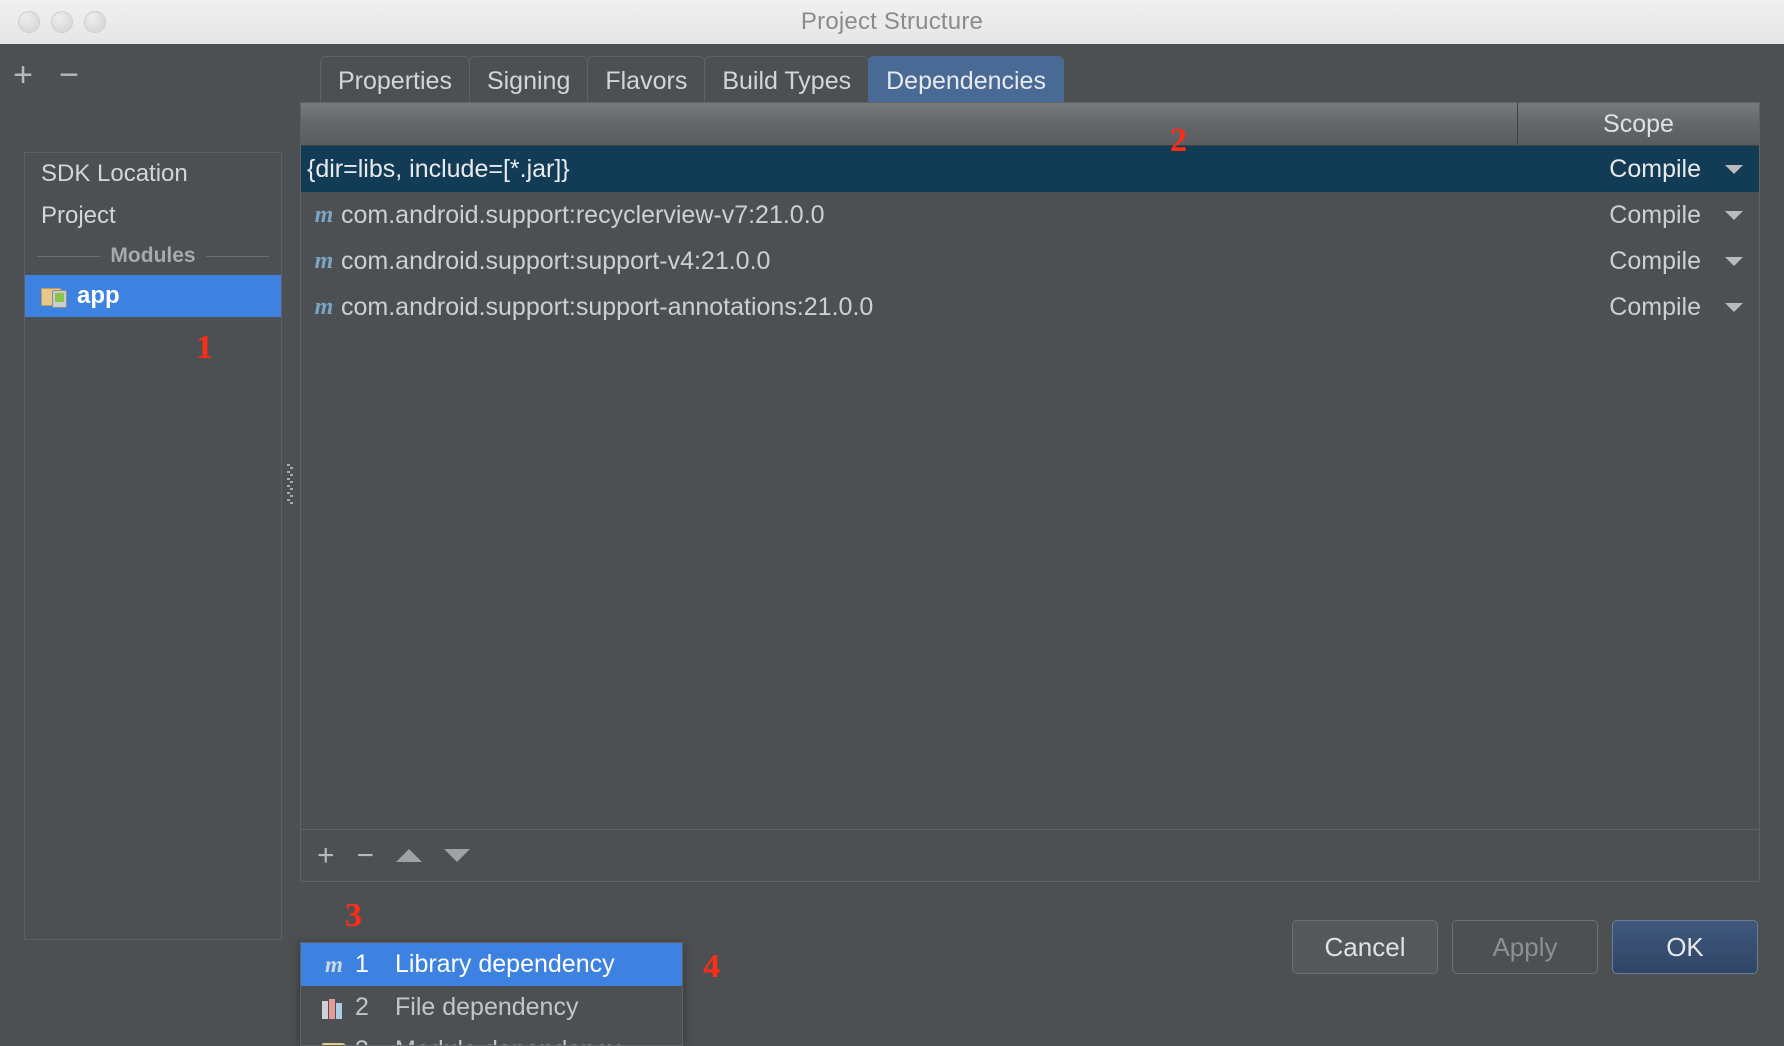 The image size is (1784, 1046). Describe the element at coordinates (375, 1040) in the screenshot. I see `menu-item-number: 3` at that location.